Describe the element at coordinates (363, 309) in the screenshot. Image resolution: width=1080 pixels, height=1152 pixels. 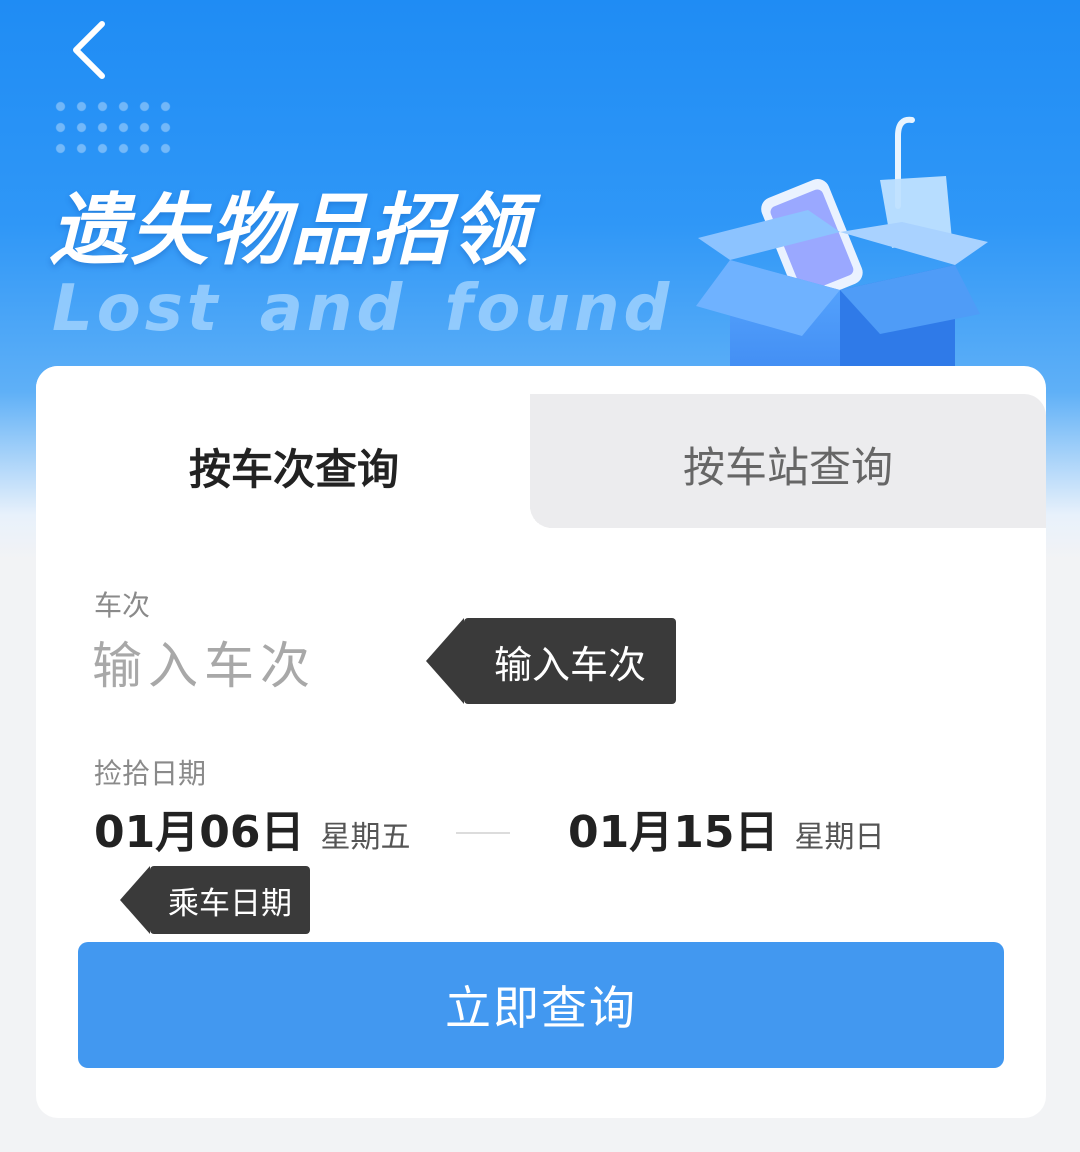
I see `page-subtitle: Lost and found` at that location.